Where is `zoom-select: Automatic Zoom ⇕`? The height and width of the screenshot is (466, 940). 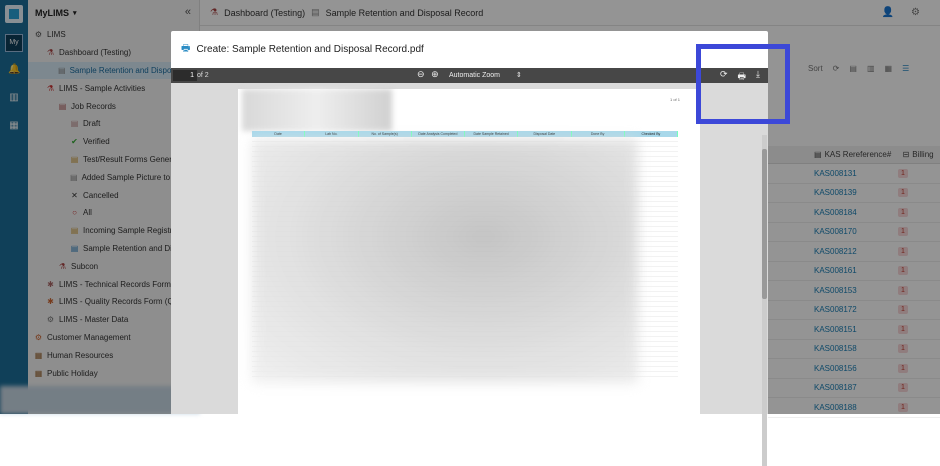 zoom-select: Automatic Zoom ⇕ is located at coordinates (485, 75).